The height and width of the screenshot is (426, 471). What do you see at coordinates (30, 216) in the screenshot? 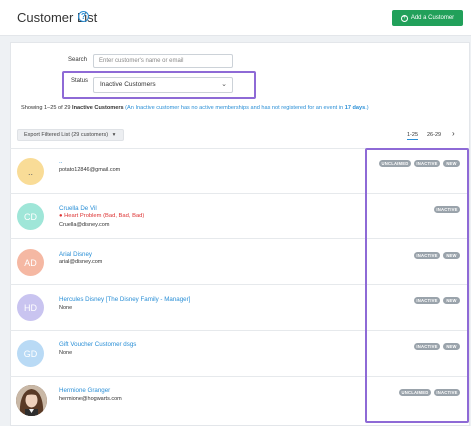
I see `avatar: CD` at bounding box center [30, 216].